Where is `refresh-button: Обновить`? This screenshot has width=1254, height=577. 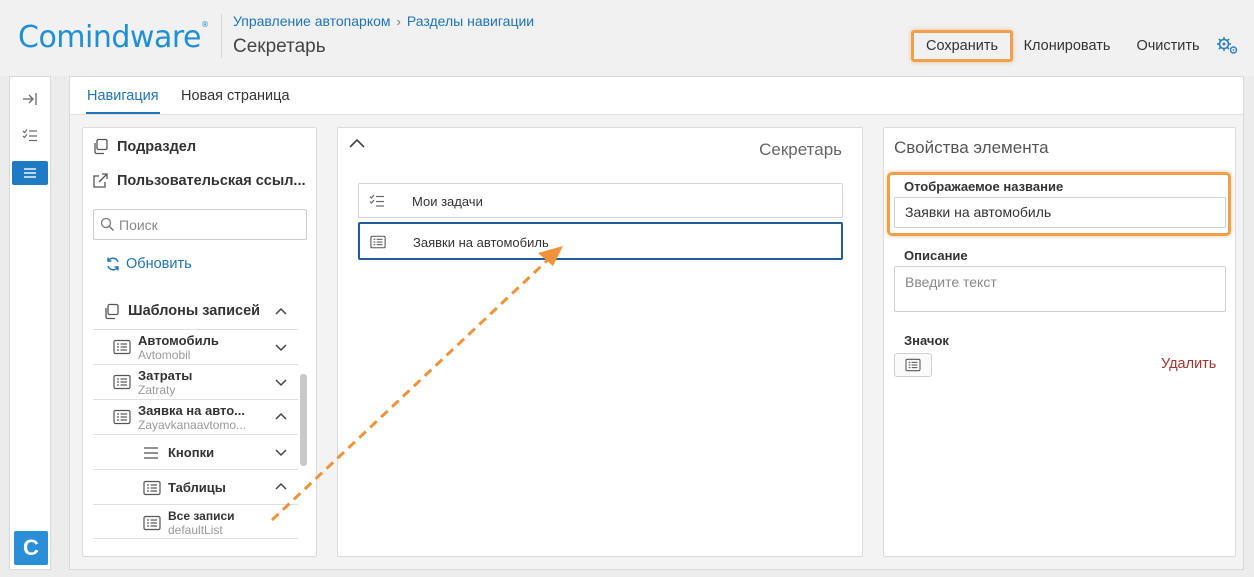
refresh-button: Обновить is located at coordinates (148, 264).